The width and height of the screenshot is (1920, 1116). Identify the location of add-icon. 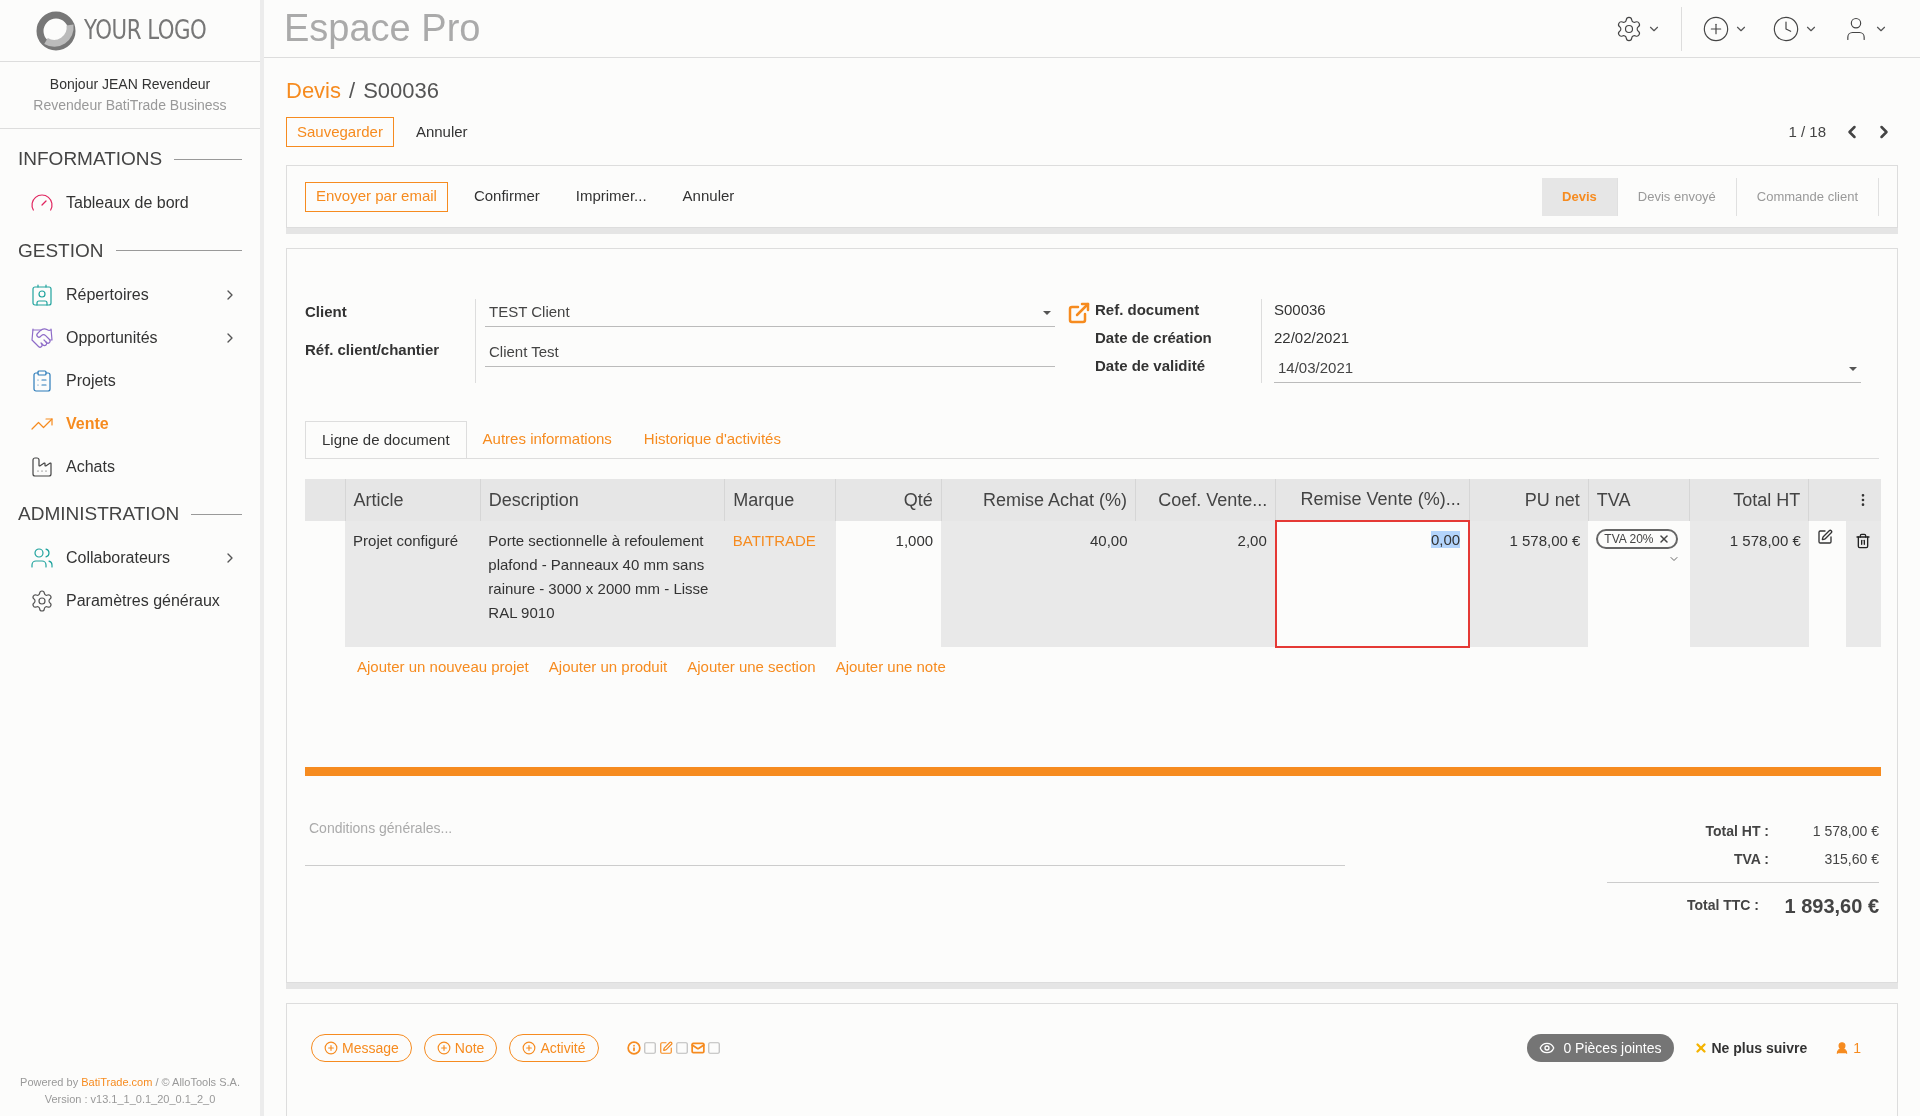
(1716, 28).